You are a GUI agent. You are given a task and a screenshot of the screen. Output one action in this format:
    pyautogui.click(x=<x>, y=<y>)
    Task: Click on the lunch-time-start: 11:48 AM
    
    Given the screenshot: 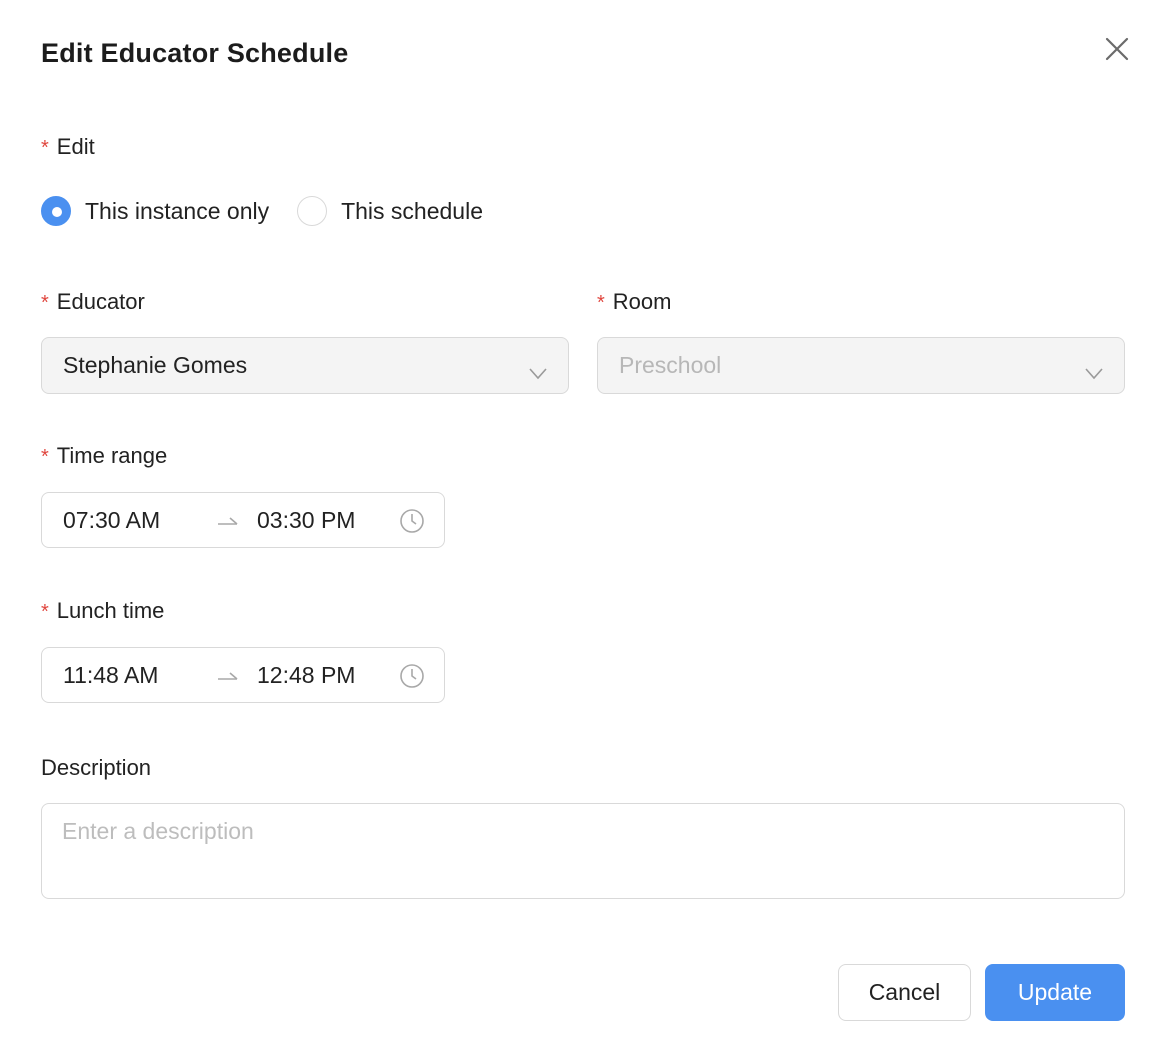 What is the action you would take?
    pyautogui.click(x=110, y=675)
    